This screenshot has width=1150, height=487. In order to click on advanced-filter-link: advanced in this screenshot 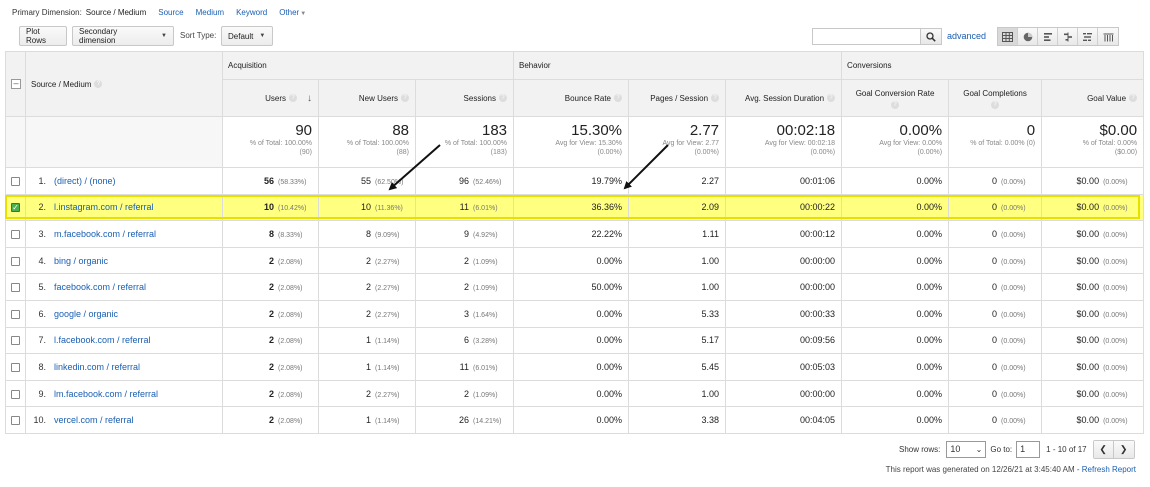, I will do `click(966, 36)`.